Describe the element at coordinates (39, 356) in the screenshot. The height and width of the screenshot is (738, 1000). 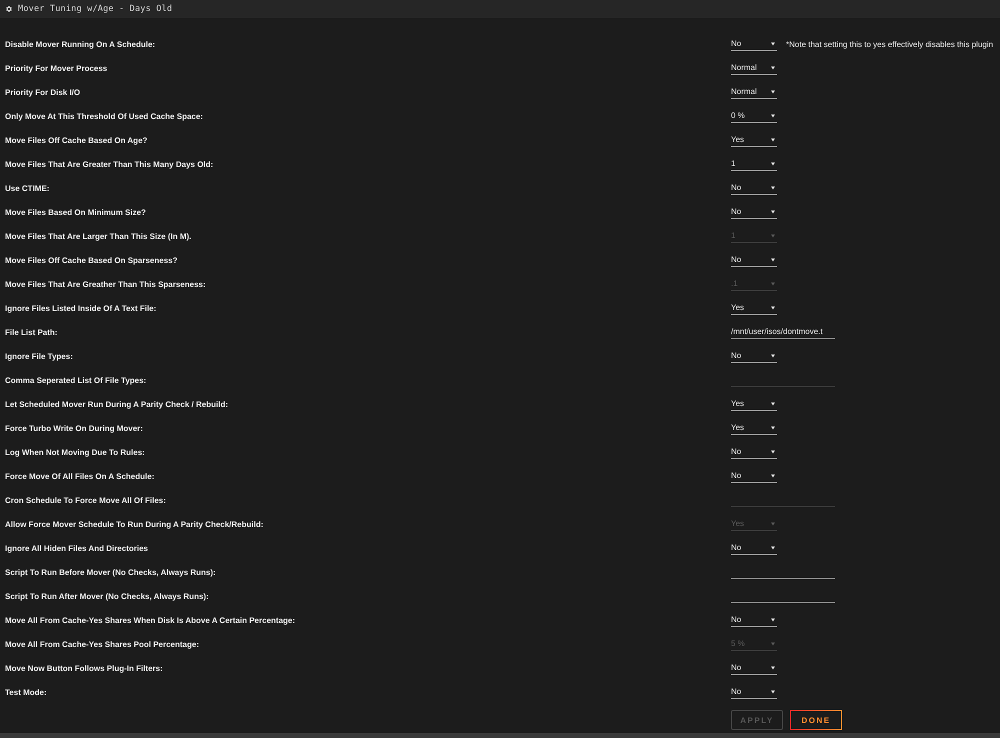
I see `setting-label: Ignore File Types:` at that location.